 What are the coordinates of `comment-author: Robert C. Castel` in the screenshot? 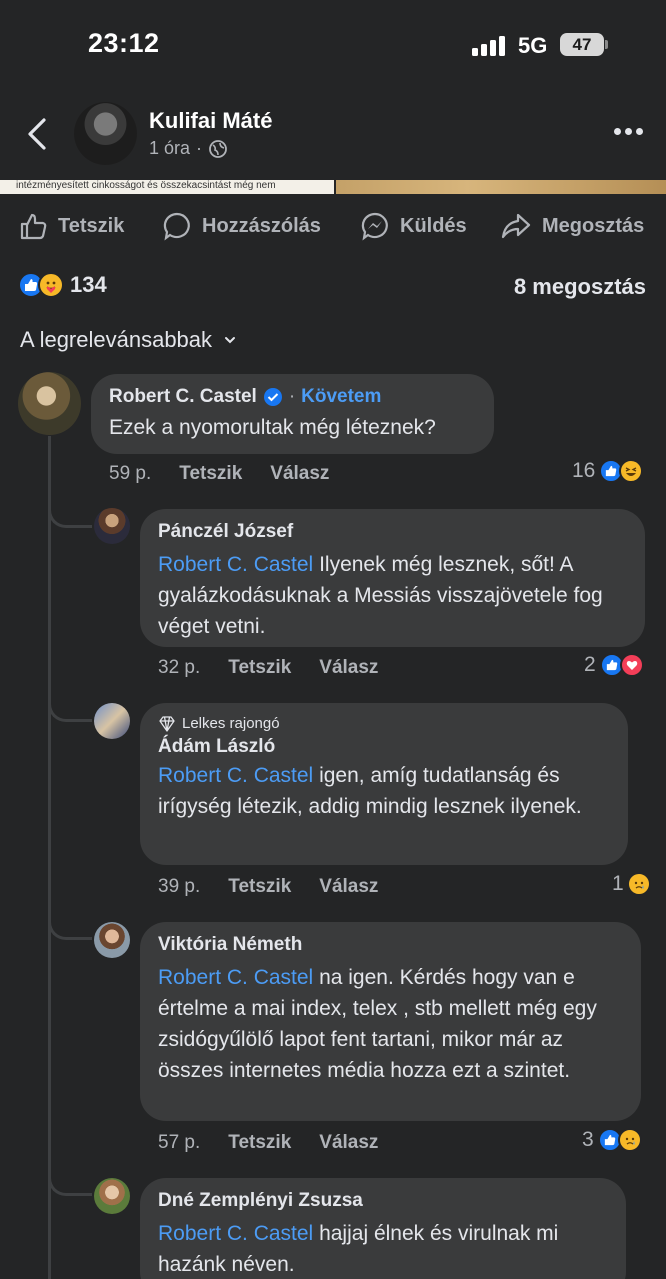 It's located at (183, 397).